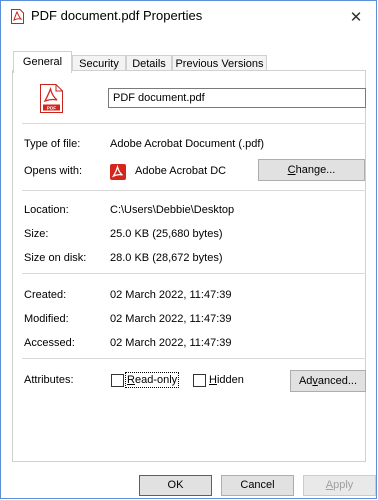 This screenshot has width=378, height=500. Describe the element at coordinates (329, 485) in the screenshot. I see `apply-accel: A` at that location.